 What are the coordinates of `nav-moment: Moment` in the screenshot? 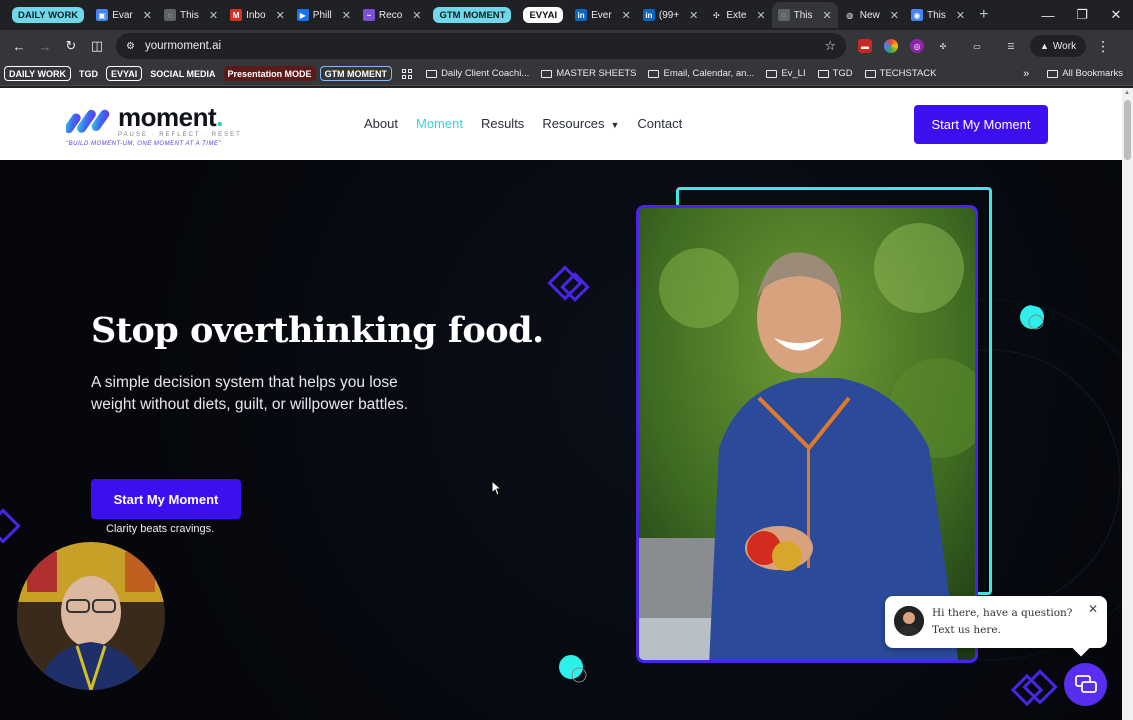 It's located at (439, 123).